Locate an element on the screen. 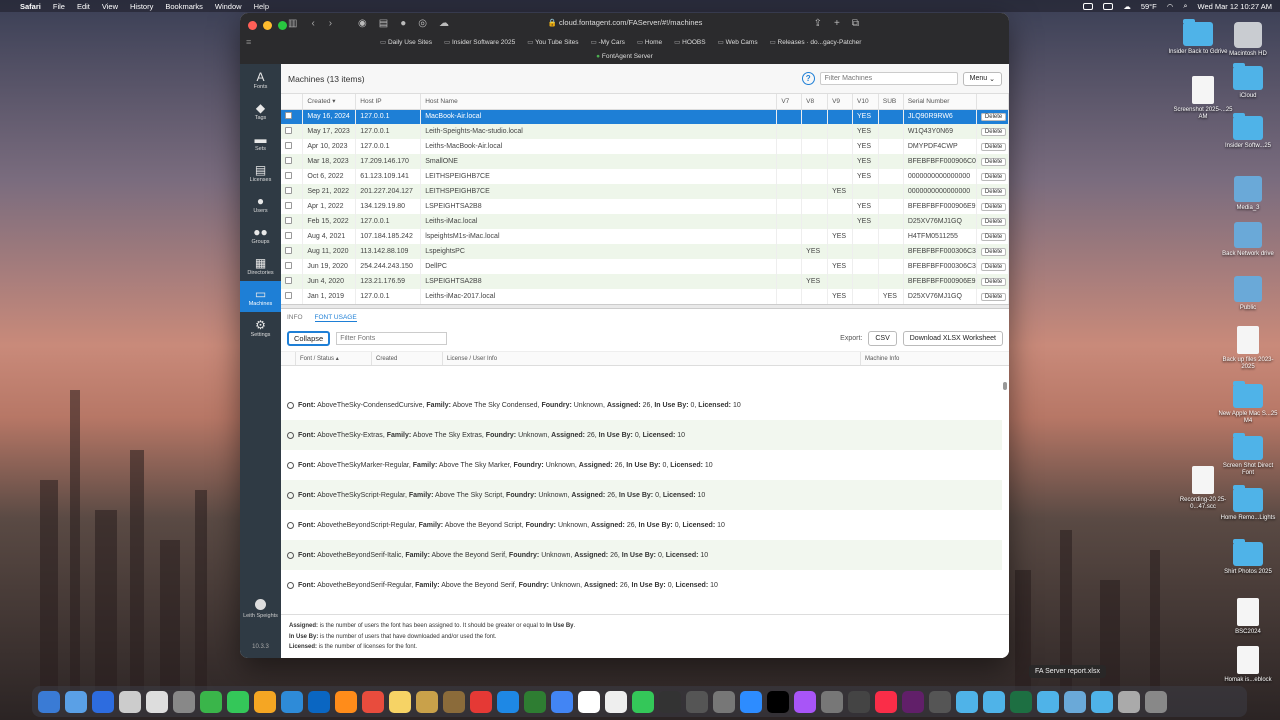 The image size is (1280, 720). favorite-item: HOOBS is located at coordinates (689, 42).